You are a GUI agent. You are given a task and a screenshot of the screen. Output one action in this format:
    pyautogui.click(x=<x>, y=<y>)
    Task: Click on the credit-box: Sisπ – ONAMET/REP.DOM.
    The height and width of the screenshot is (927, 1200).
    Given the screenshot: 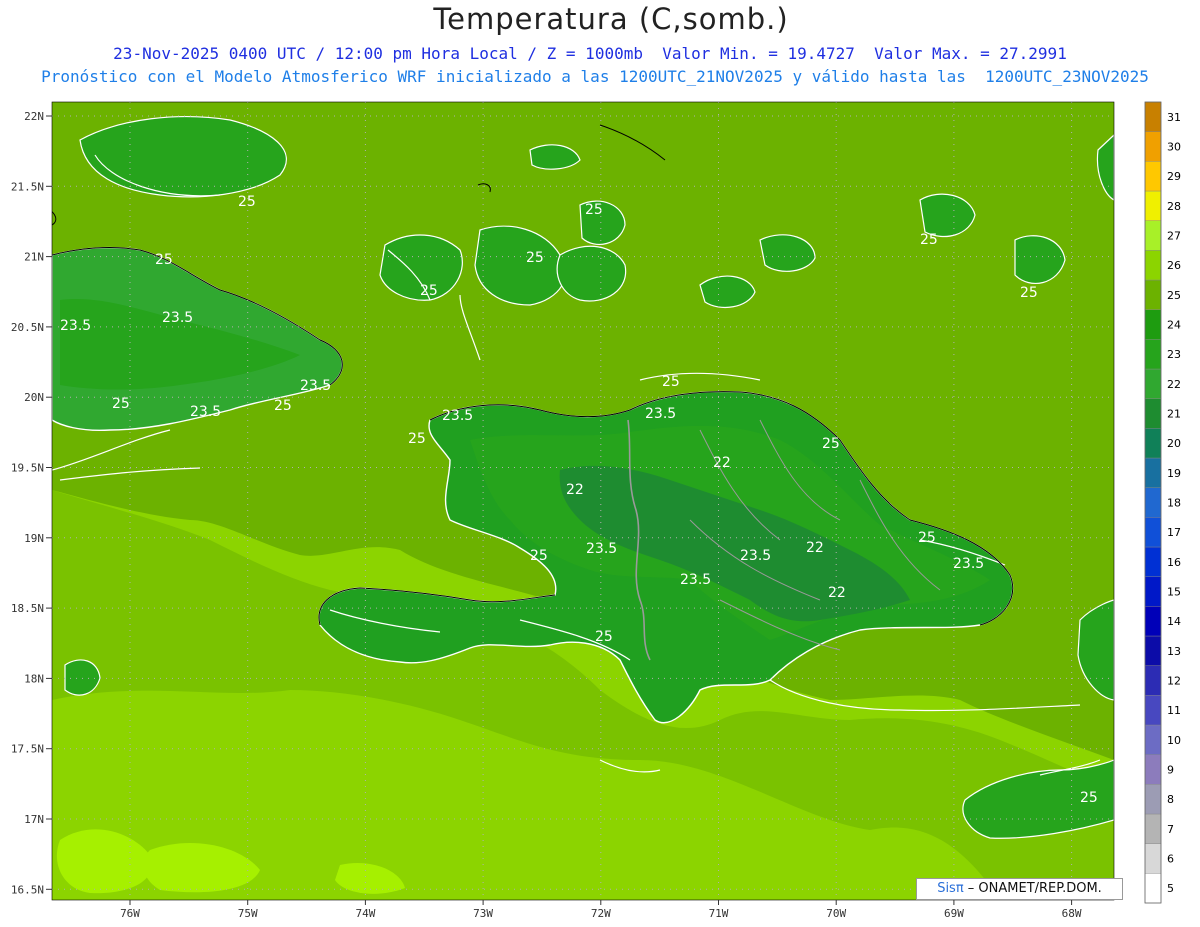 What is the action you would take?
    pyautogui.click(x=1019, y=889)
    